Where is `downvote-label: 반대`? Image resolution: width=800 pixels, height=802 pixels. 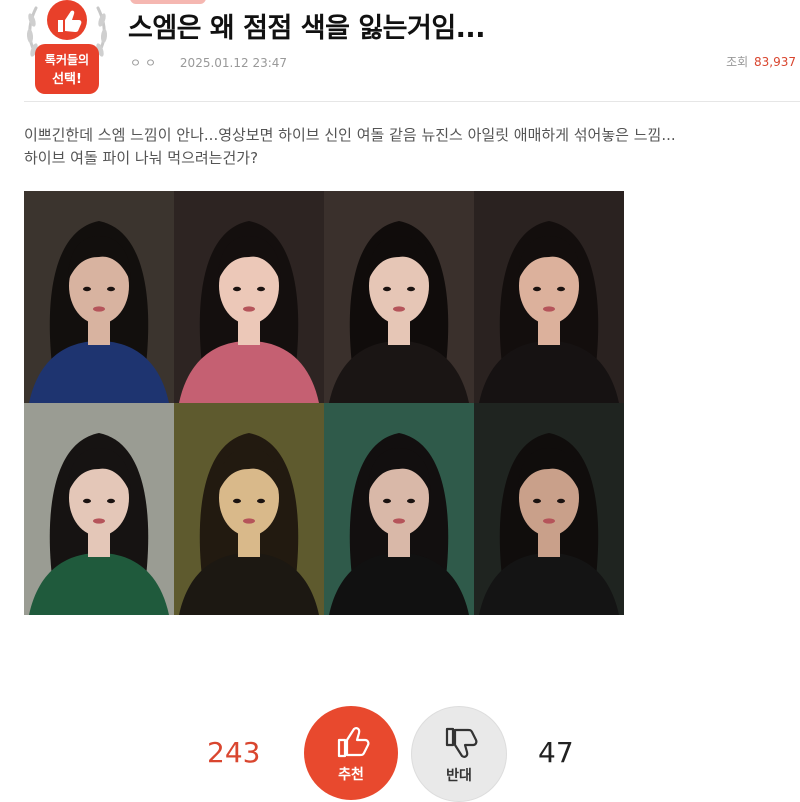
downvote-label: 반대 is located at coordinates (459, 776).